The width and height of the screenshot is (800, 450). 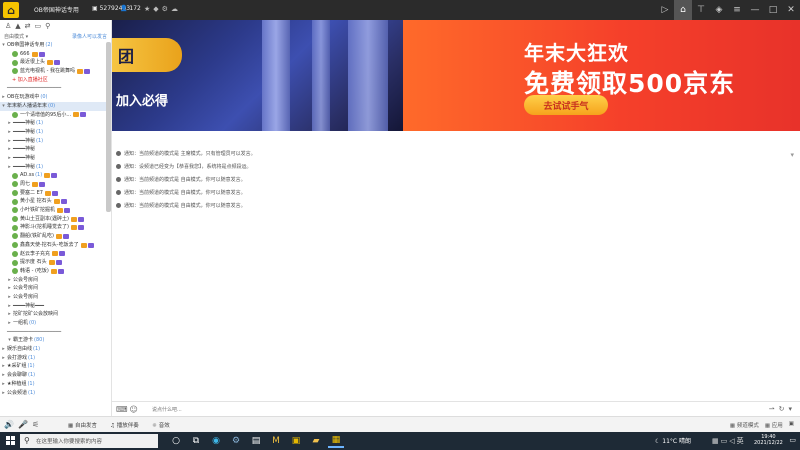 I want to click on store-icon: ▤, so click(x=256, y=441).